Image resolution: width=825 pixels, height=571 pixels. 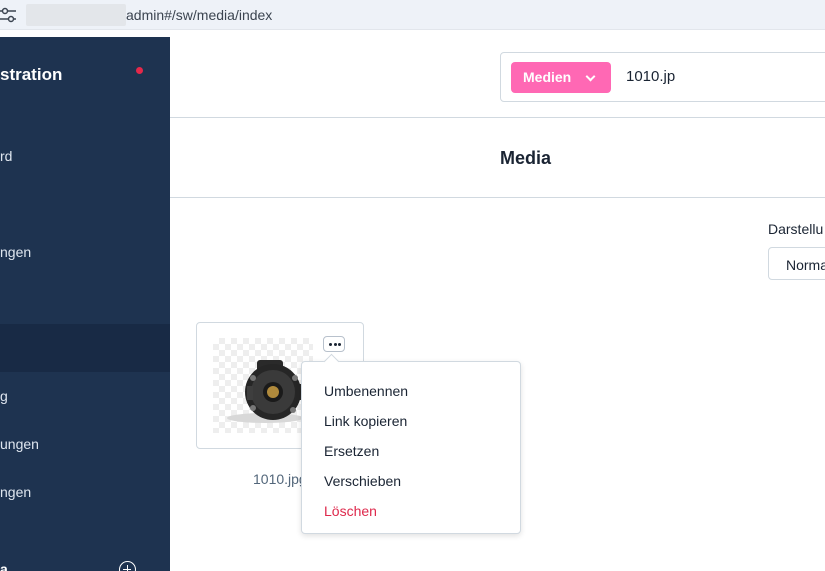 I want to click on site-settings-icon, so click(x=8, y=15).